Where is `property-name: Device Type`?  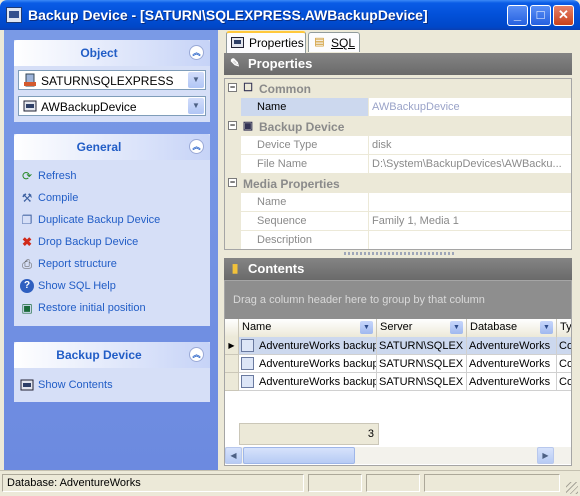 property-name: Device Type is located at coordinates (305, 145).